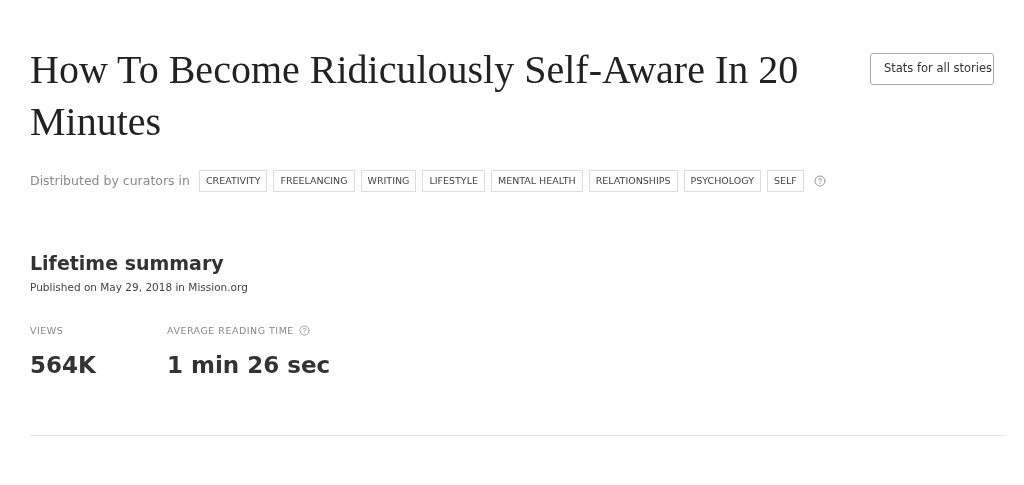 This screenshot has width=1024, height=485. I want to click on metric-label: VIEWS, so click(47, 330).